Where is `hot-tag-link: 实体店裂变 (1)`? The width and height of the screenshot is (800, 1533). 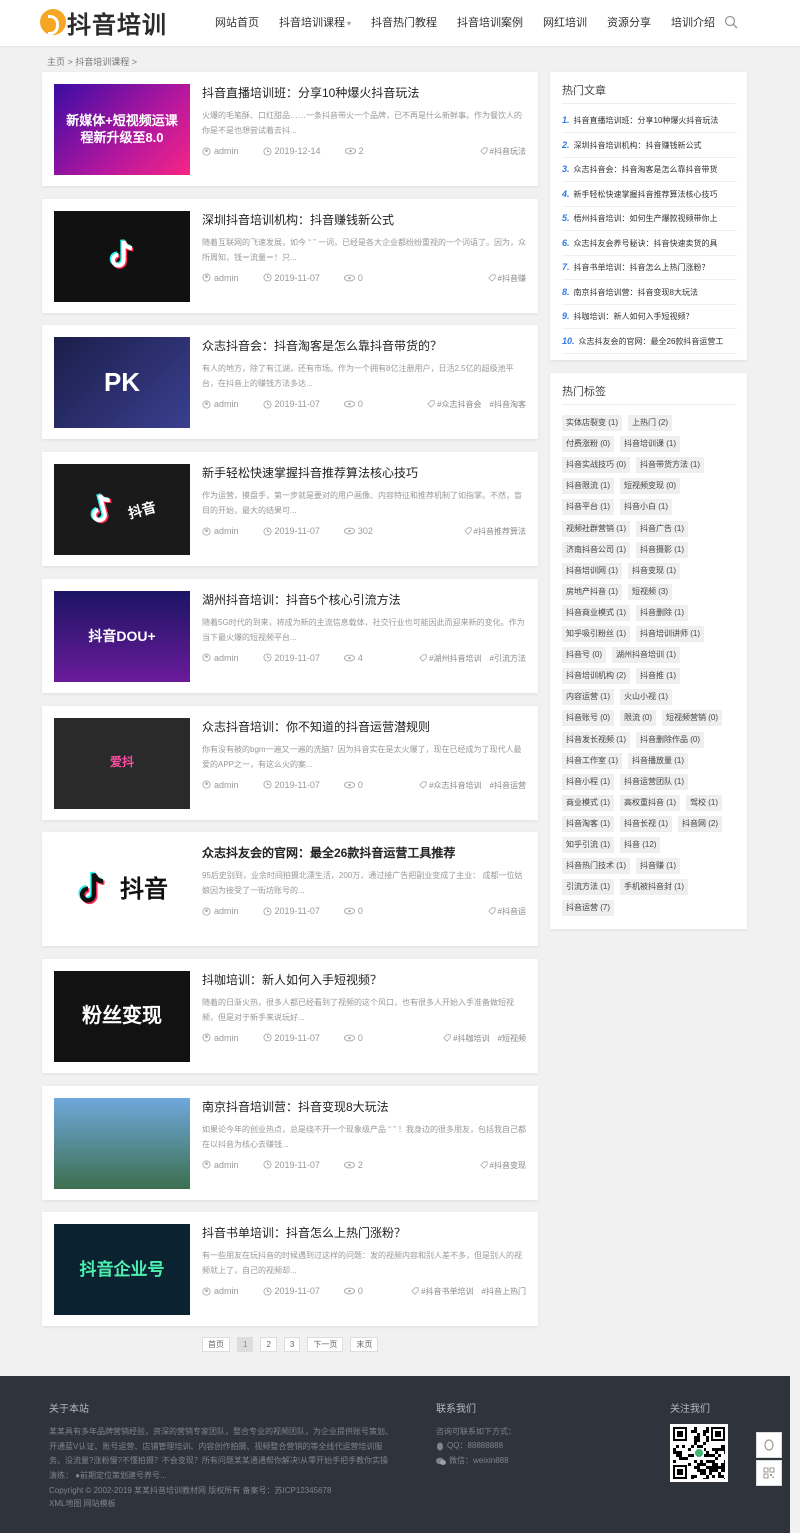 hot-tag-link: 实体店裂变 (1) is located at coordinates (592, 423).